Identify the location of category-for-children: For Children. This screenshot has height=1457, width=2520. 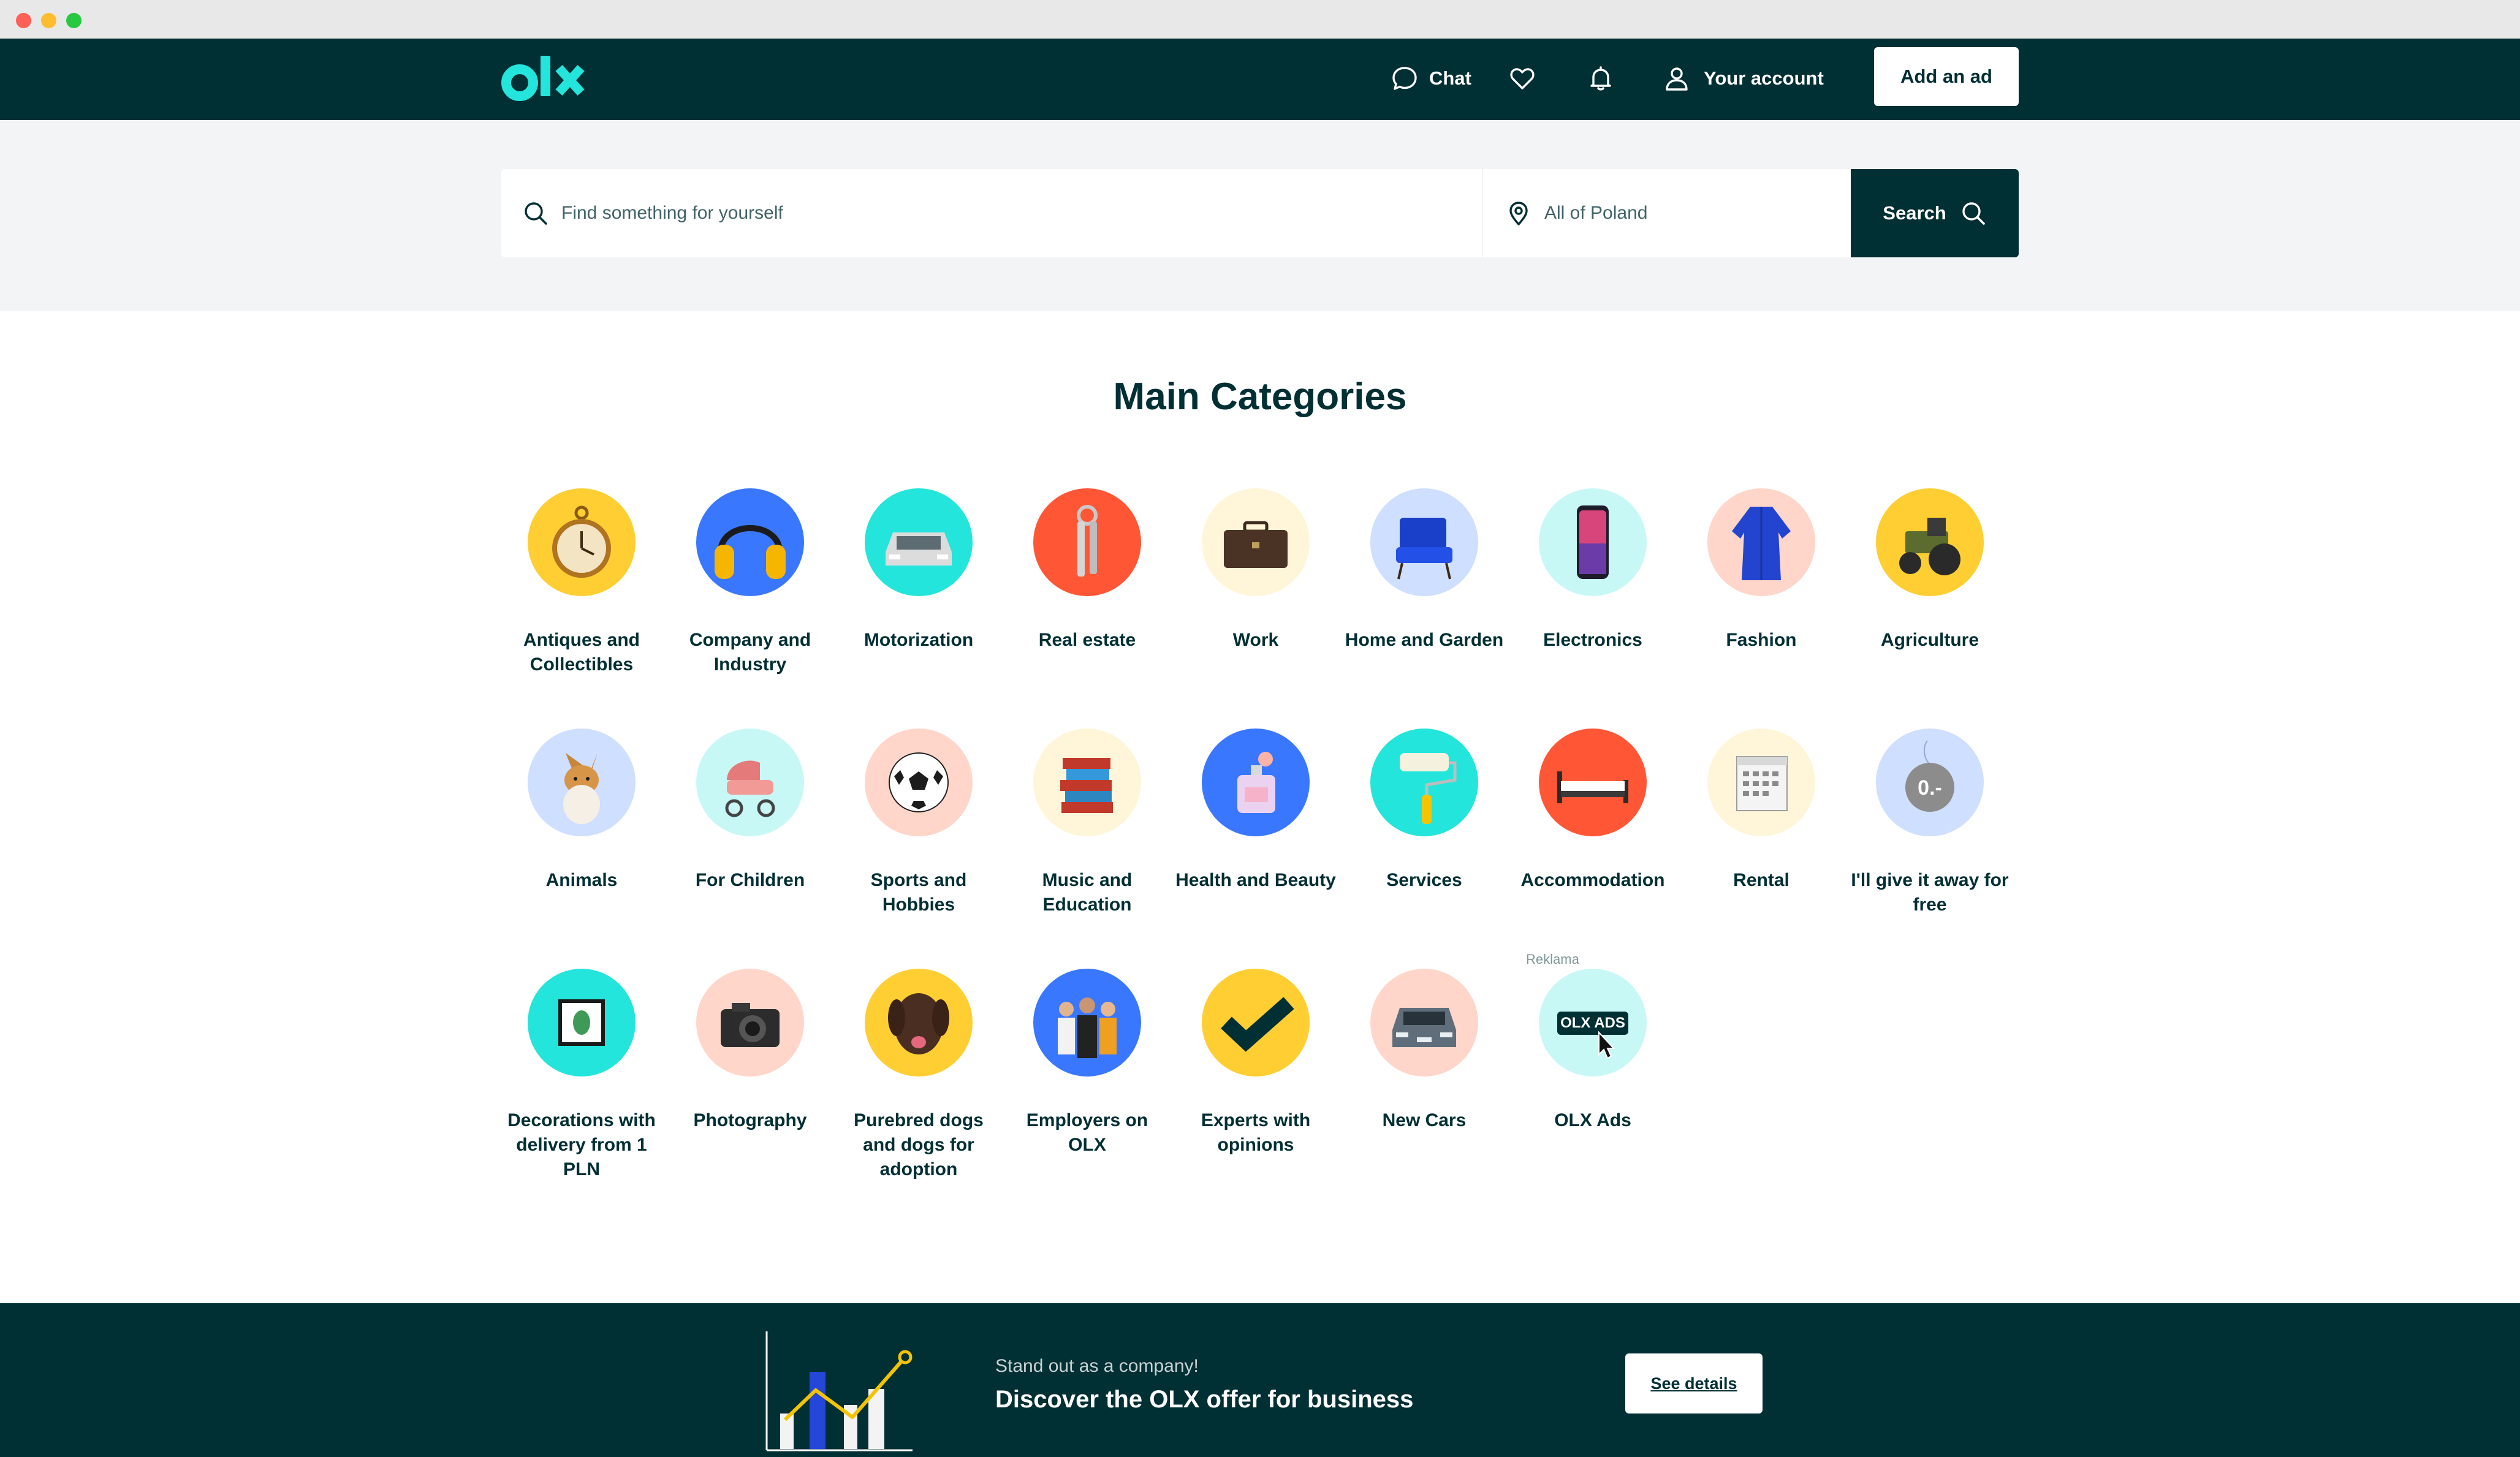
(750, 811).